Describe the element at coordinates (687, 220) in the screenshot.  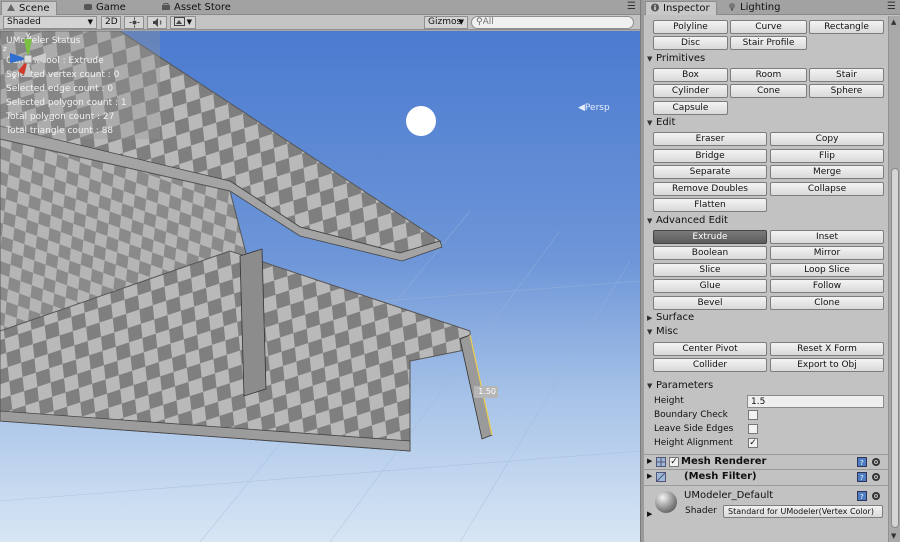
I see `section-advanced-edit: ▼ Advanced Edit` at that location.